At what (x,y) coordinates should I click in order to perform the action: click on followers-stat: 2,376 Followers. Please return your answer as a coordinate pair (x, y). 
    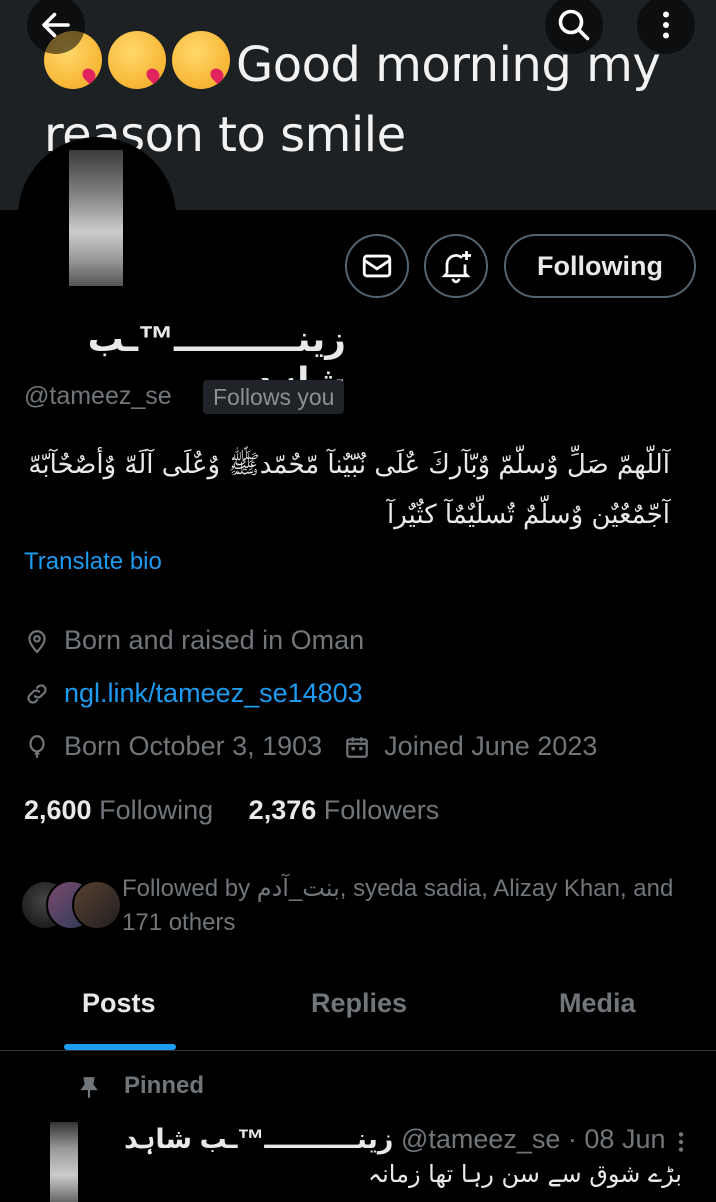
    Looking at the image, I should click on (344, 810).